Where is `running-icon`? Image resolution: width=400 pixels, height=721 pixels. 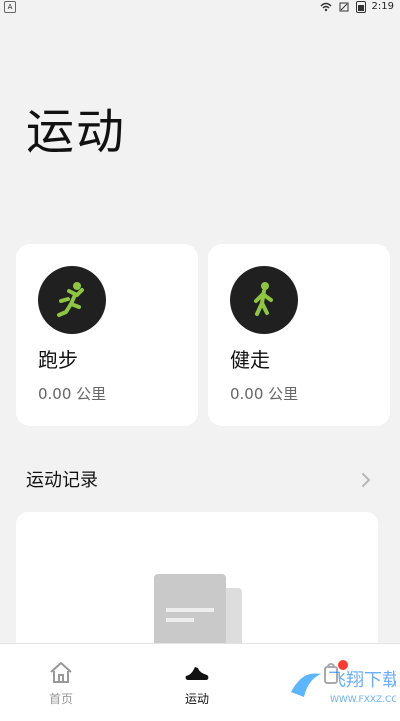
running-icon is located at coordinates (72, 300).